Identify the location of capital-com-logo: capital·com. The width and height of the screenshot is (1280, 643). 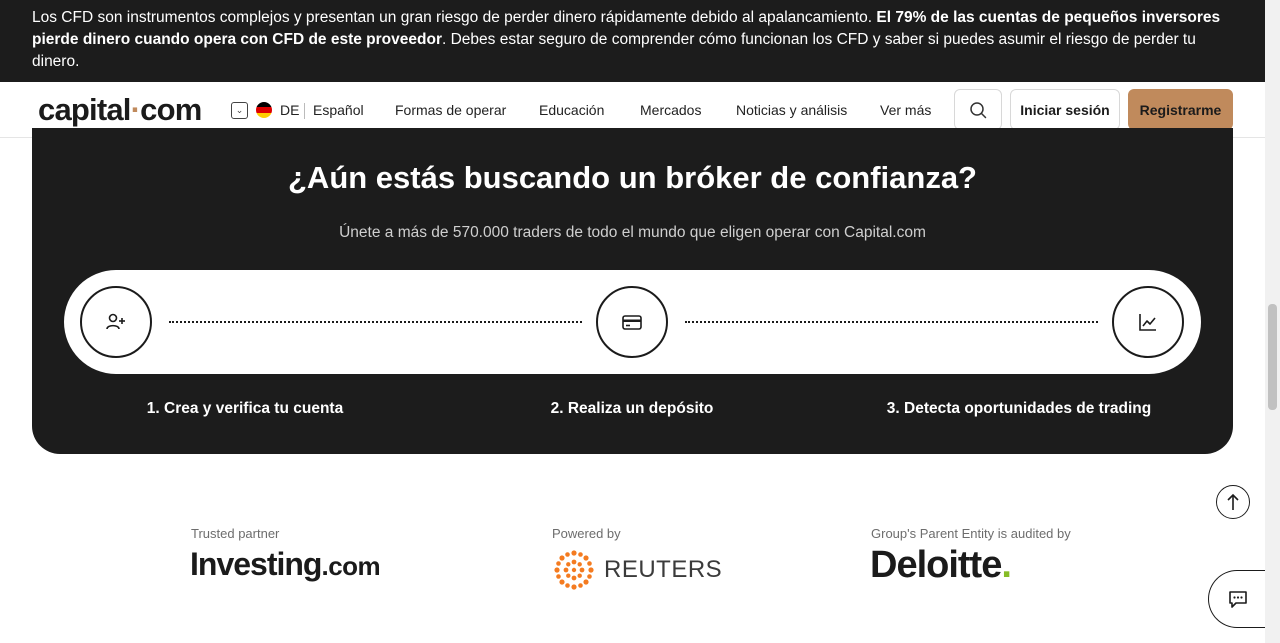
(120, 110).